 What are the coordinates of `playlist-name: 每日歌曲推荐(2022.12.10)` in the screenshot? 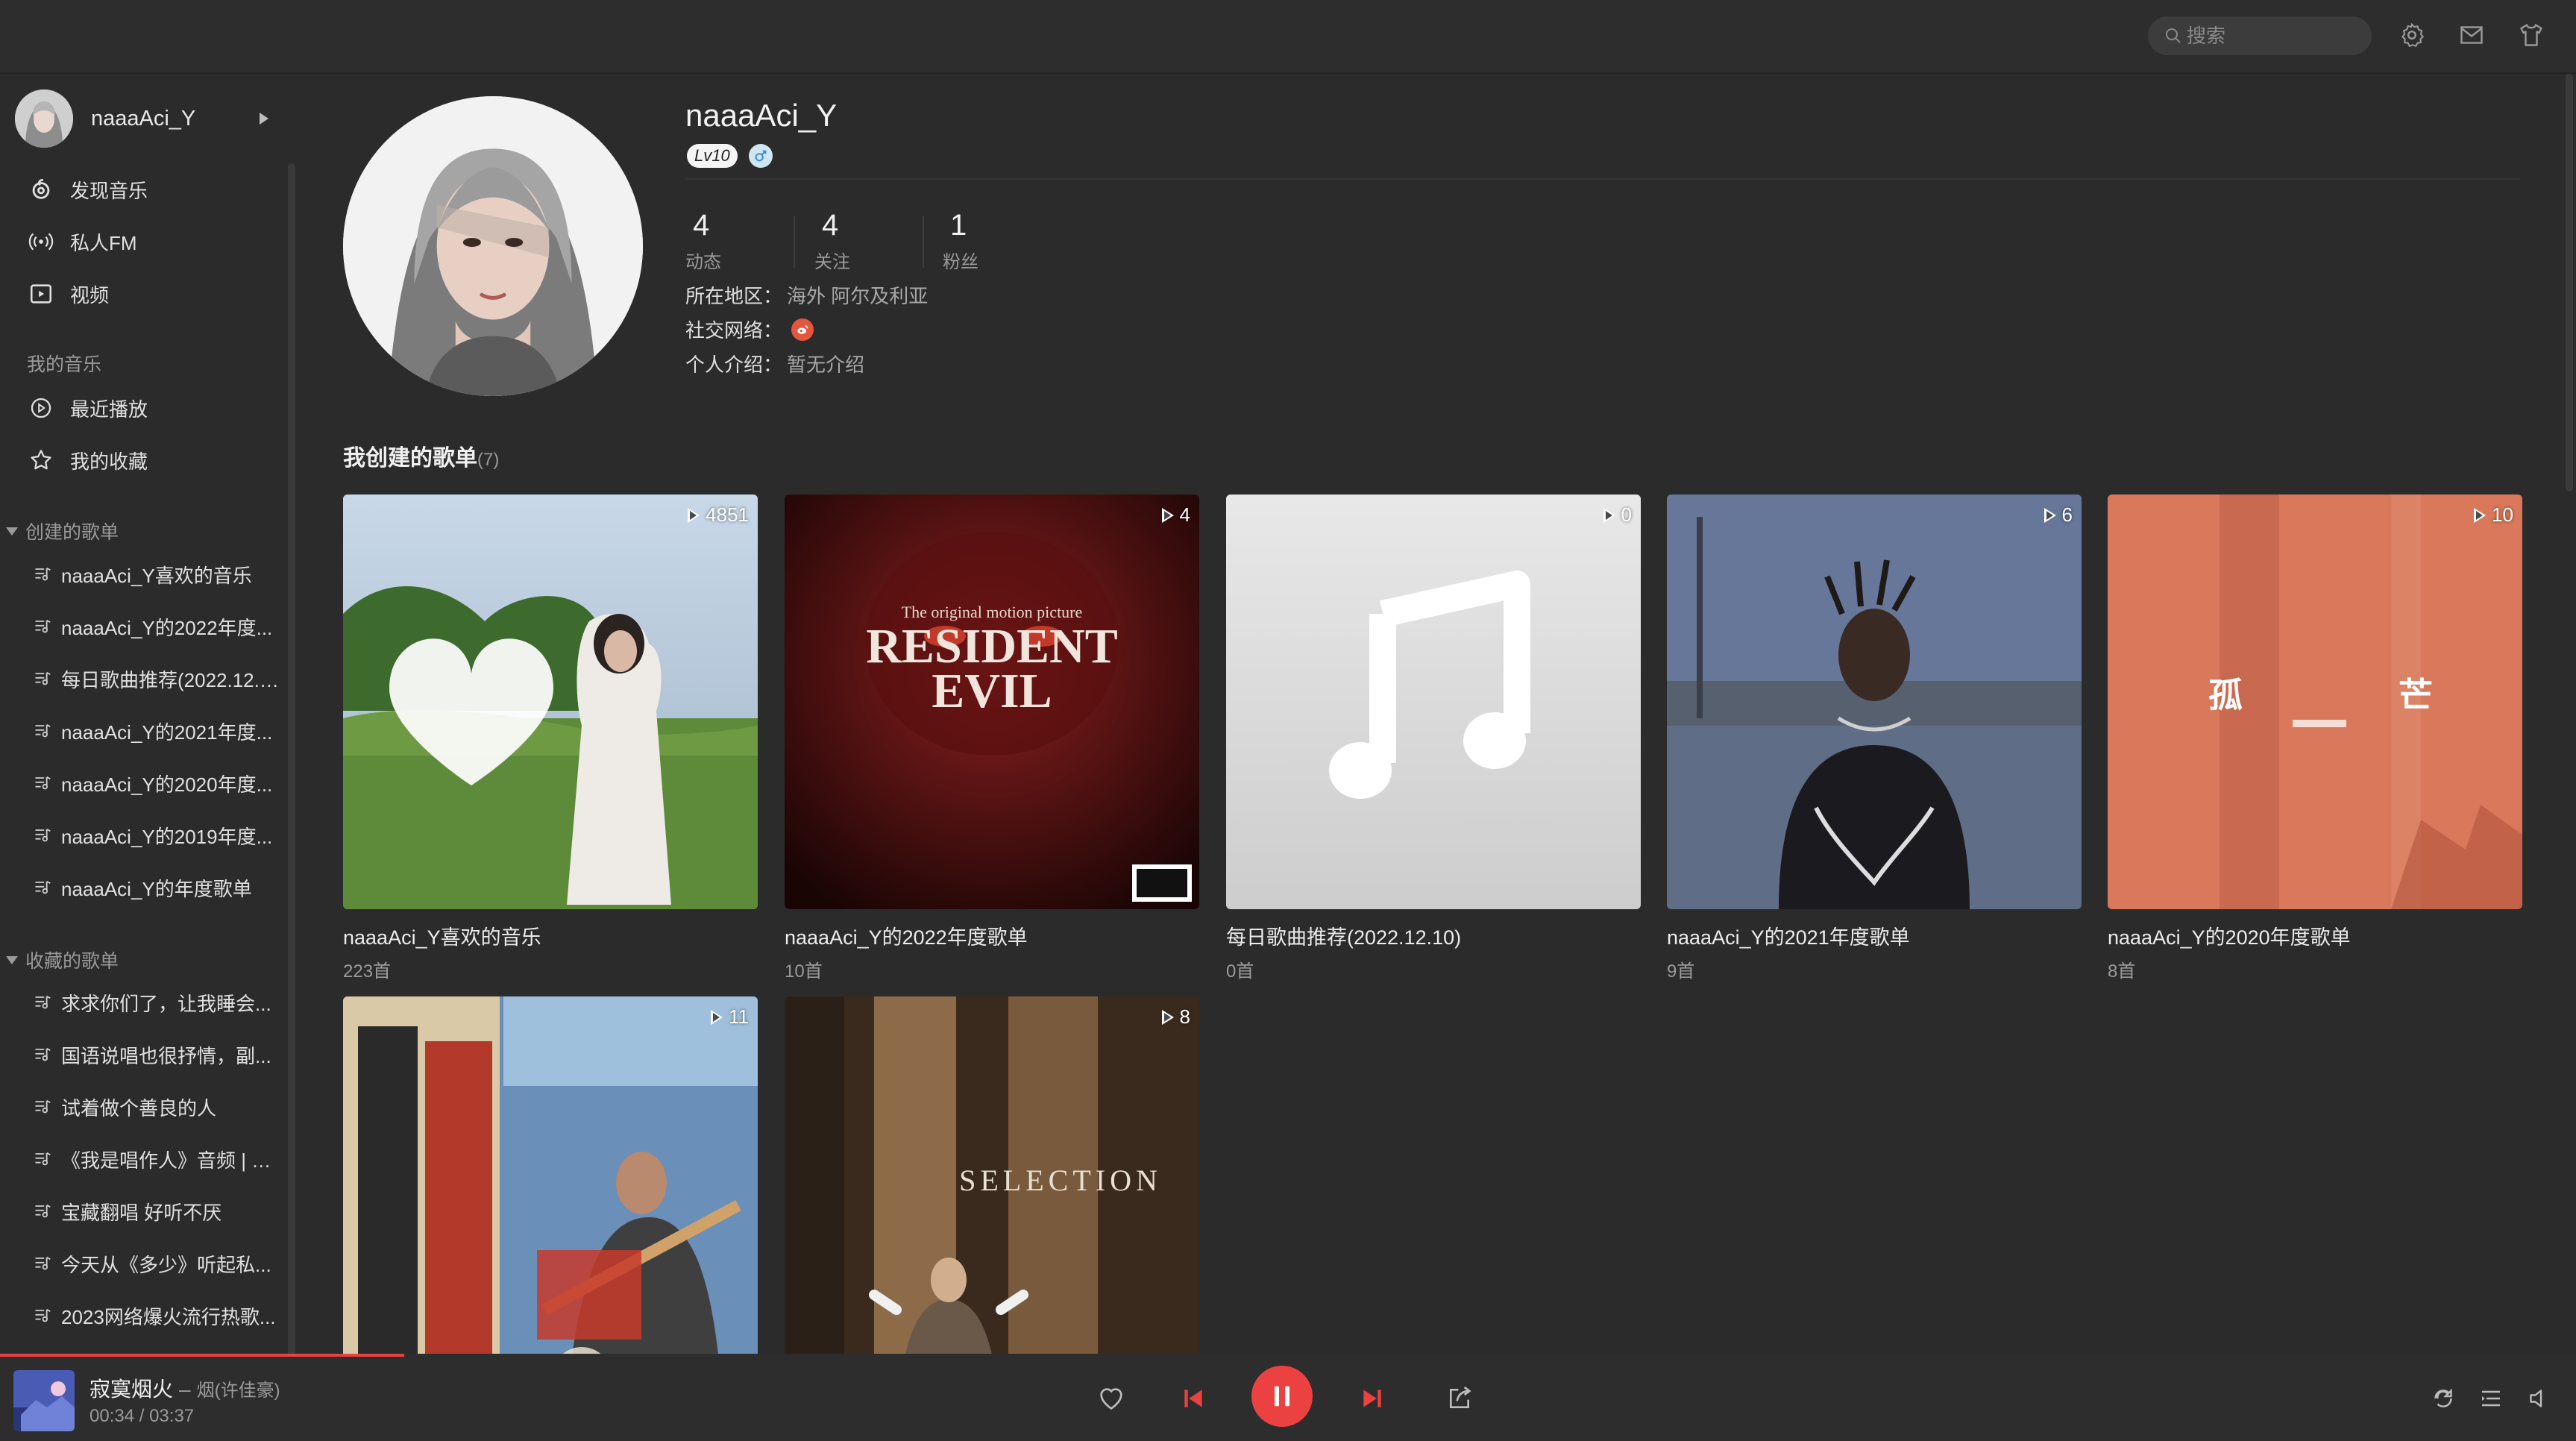 It's located at (1434, 935).